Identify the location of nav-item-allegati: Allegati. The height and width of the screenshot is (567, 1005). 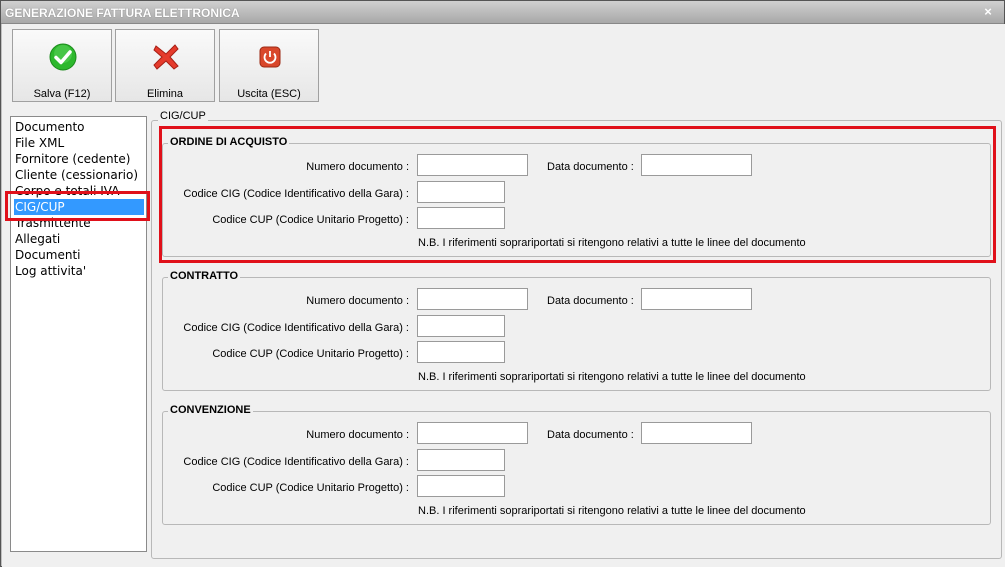
(37, 239).